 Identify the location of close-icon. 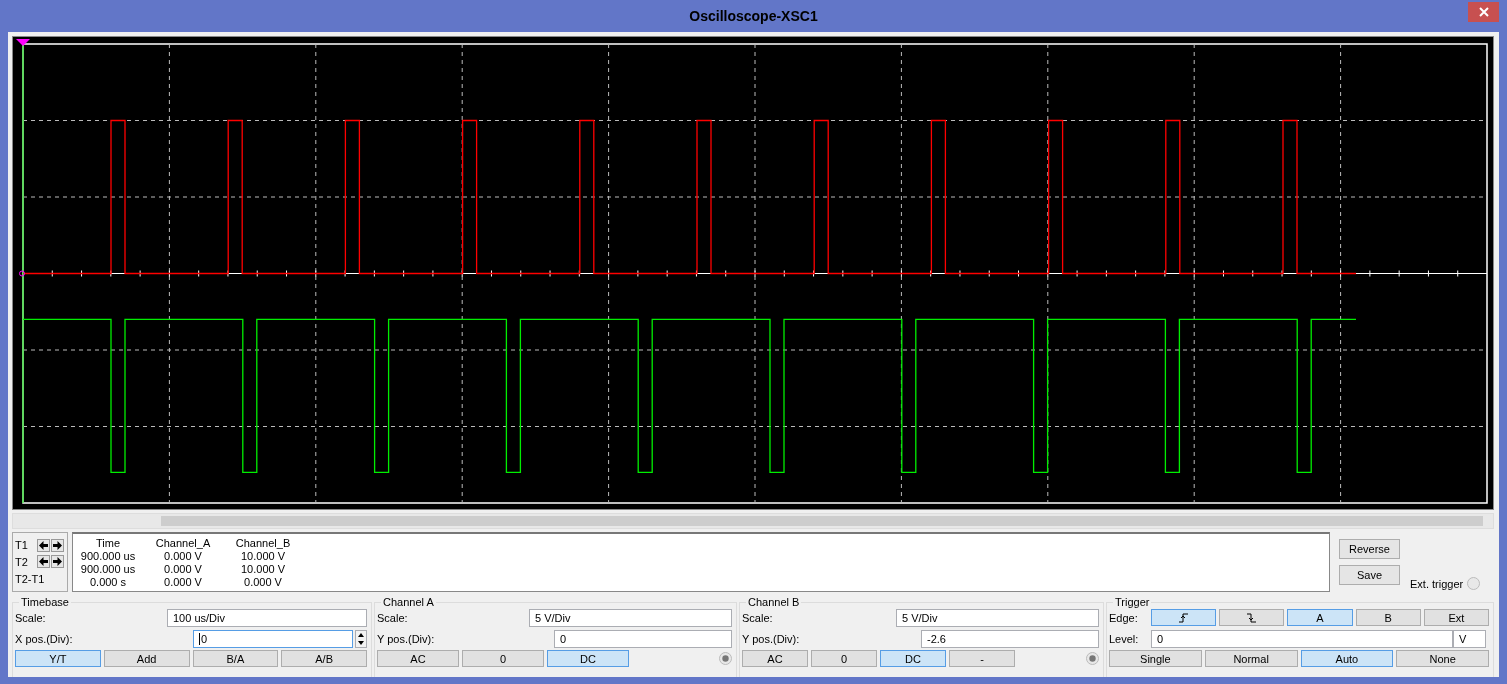
(1483, 12).